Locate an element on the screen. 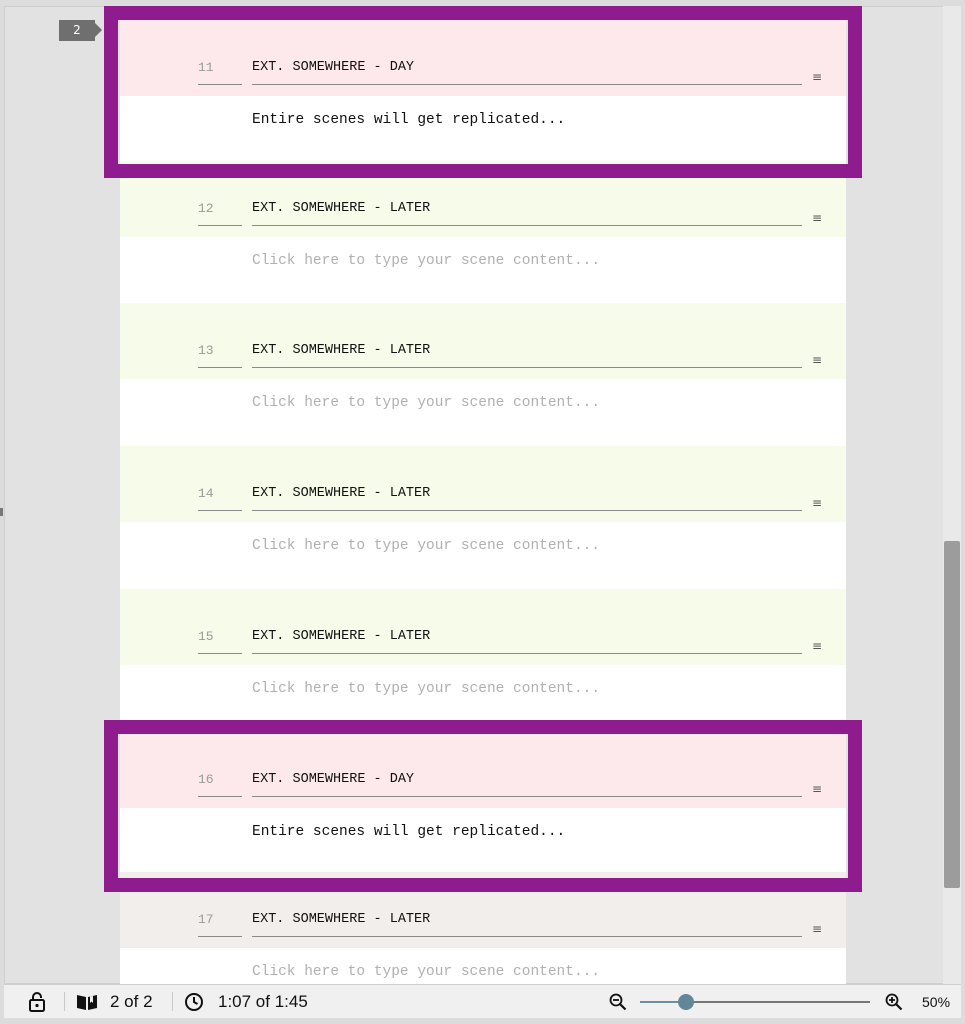  scene-number: 14 is located at coordinates (220, 498).